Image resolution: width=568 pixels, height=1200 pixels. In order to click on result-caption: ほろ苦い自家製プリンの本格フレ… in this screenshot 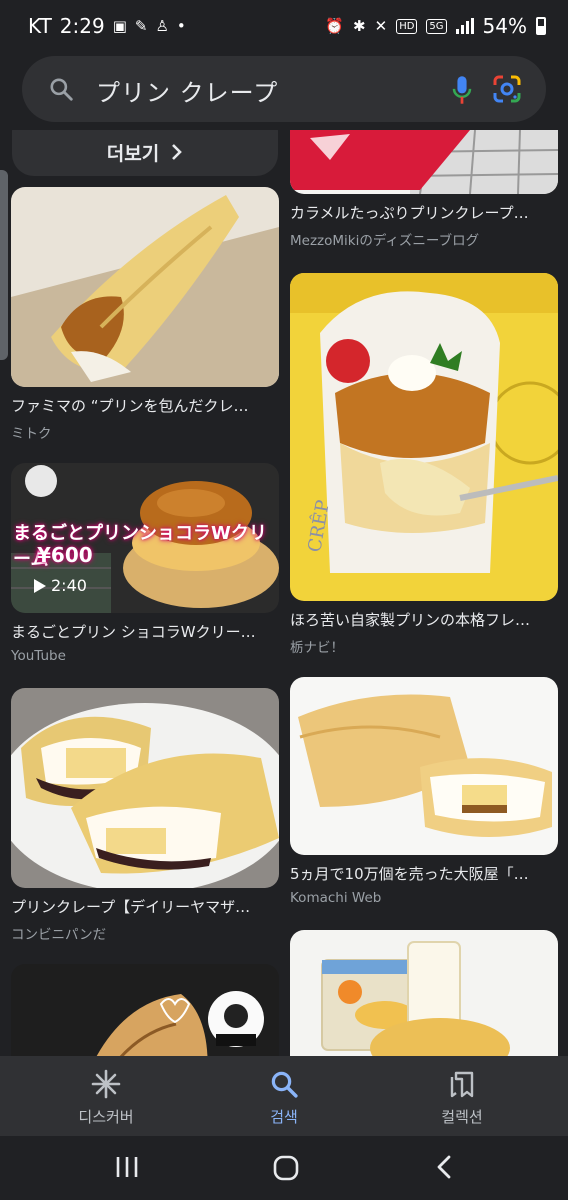, I will do `click(410, 620)`.